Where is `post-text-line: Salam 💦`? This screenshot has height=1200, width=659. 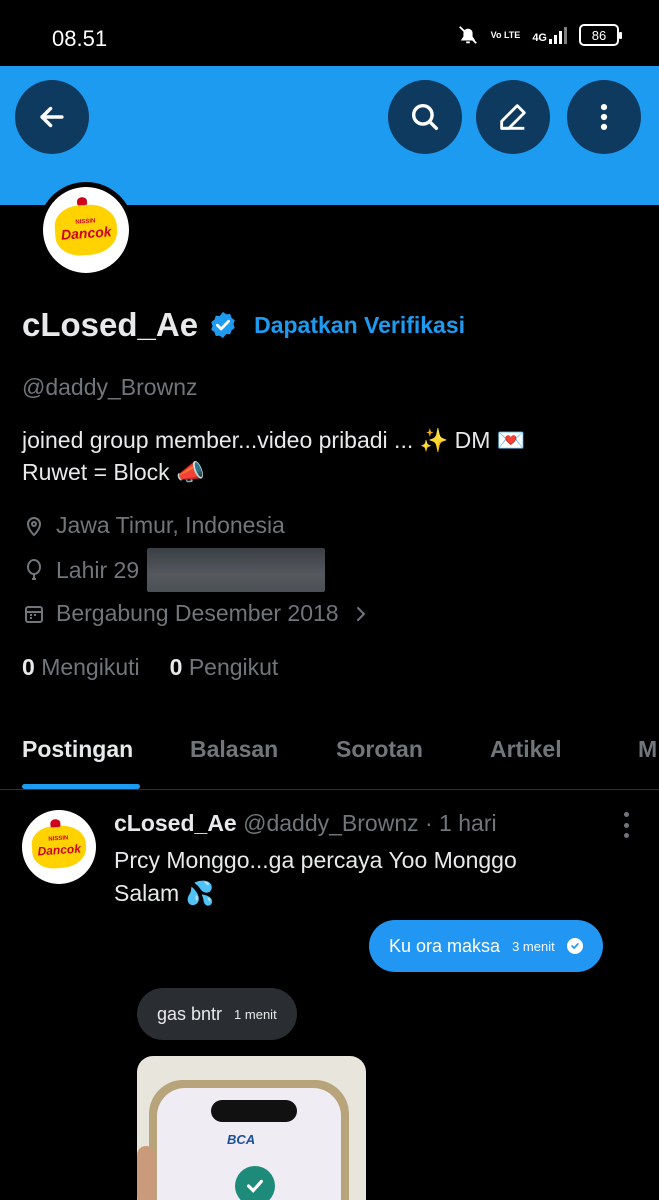
post-text-line: Salam 💦 is located at coordinates (164, 893).